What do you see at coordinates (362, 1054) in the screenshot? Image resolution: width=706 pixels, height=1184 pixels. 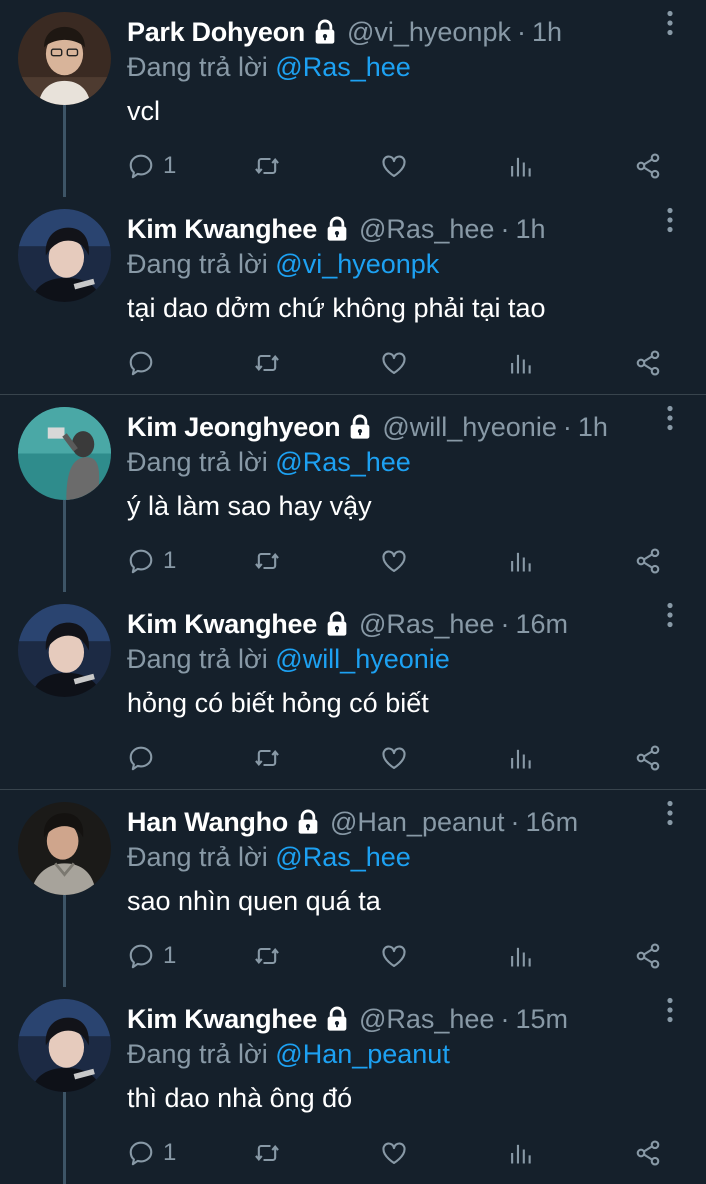 I see `replying-to-handle: @Han_peanut` at bounding box center [362, 1054].